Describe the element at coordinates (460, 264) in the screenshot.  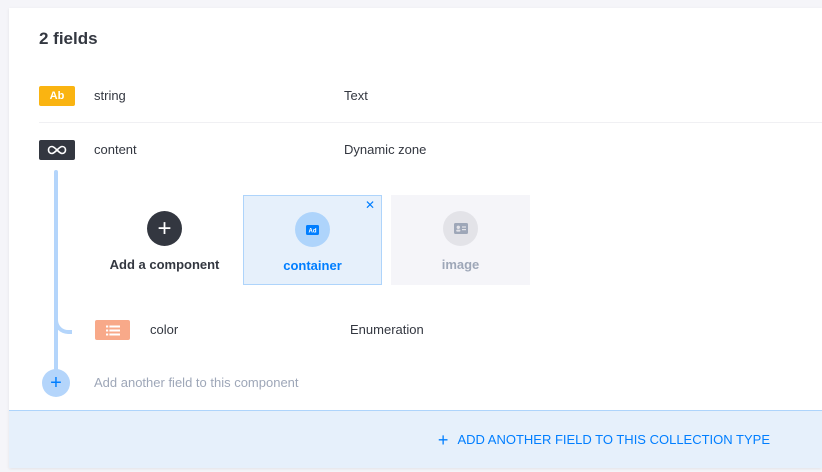
I see `component-label: image` at that location.